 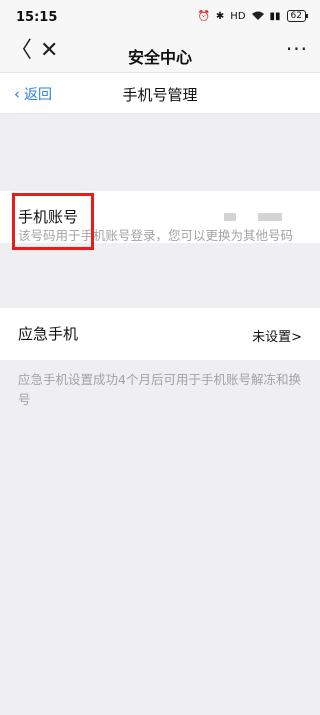 What do you see at coordinates (297, 49) in the screenshot?
I see `more-menu-icon: ···` at bounding box center [297, 49].